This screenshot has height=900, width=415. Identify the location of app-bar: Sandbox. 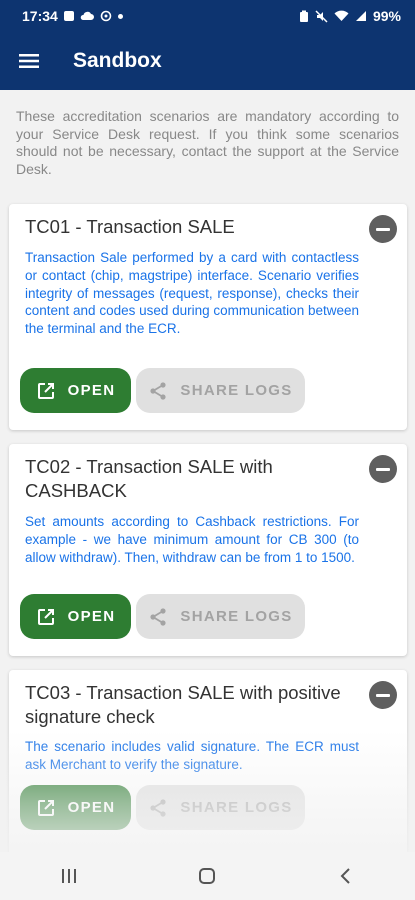
(207, 61).